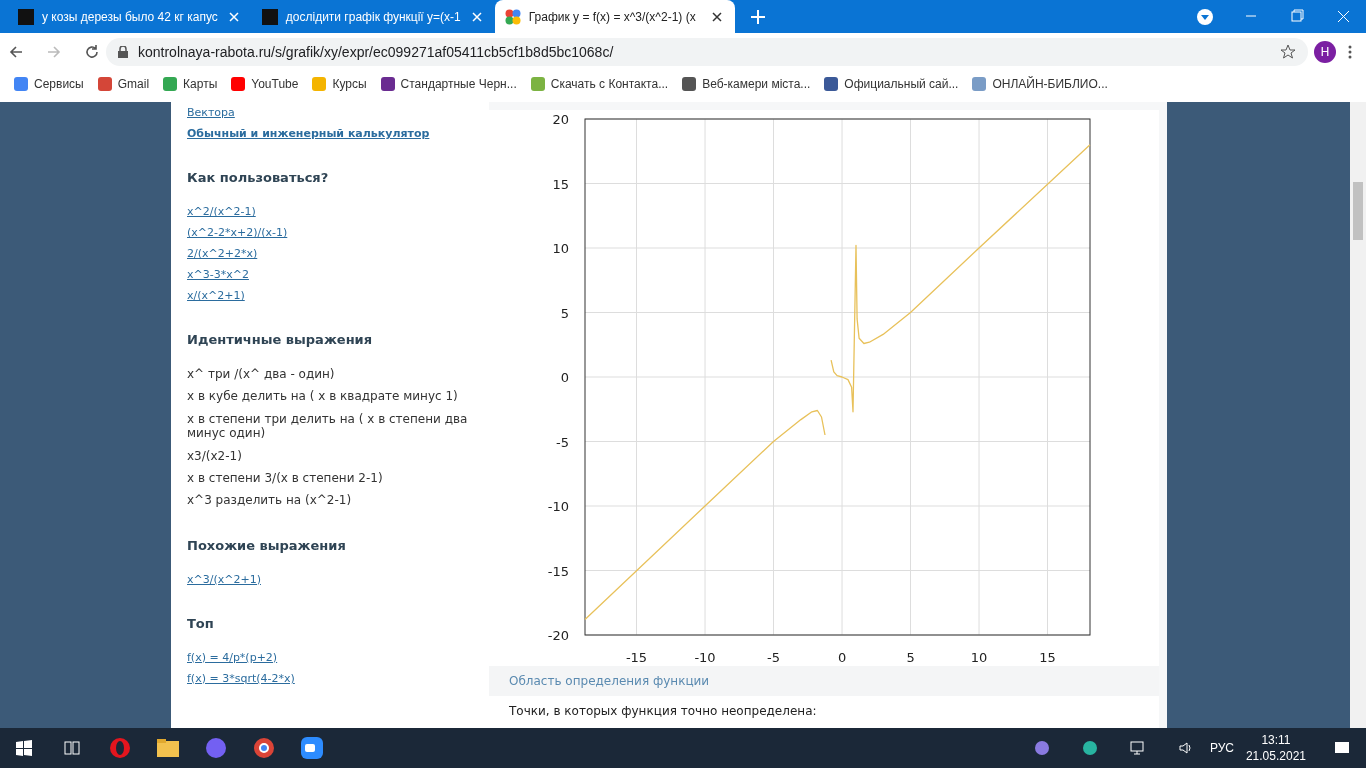  Describe the element at coordinates (241, 678) in the screenshot. I see `expression-link: f(x) = 3*sqrt(4-2*x)` at that location.